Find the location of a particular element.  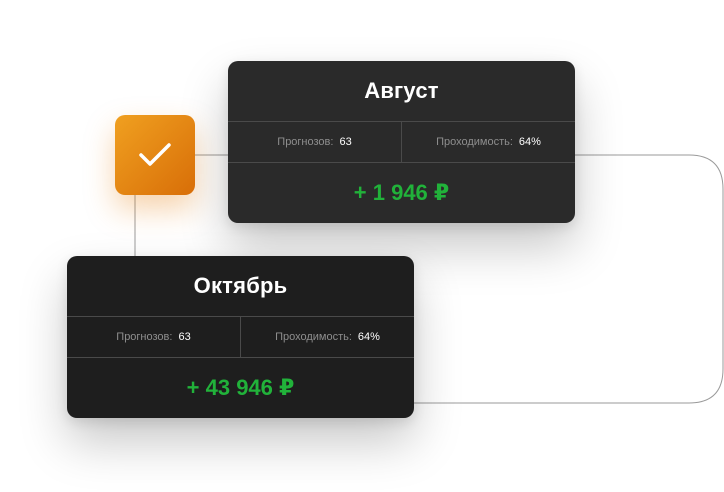

profit-amount: + 1 946 ₽ is located at coordinates (401, 192).